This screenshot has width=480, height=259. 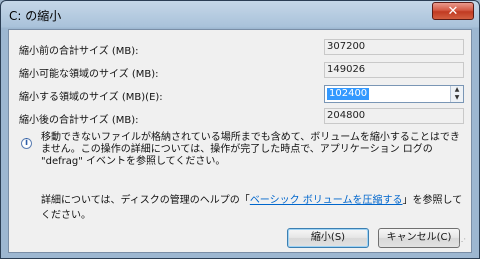 What do you see at coordinates (394, 116) in the screenshot?
I see `value-total-after: 204800` at bounding box center [394, 116].